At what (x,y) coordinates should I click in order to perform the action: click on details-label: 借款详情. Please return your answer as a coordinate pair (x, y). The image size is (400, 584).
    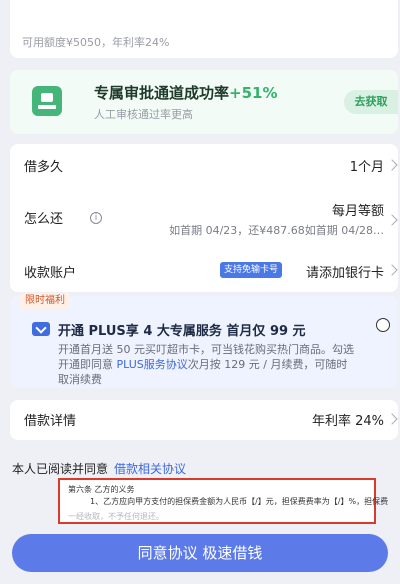
    Looking at the image, I should click on (50, 421).